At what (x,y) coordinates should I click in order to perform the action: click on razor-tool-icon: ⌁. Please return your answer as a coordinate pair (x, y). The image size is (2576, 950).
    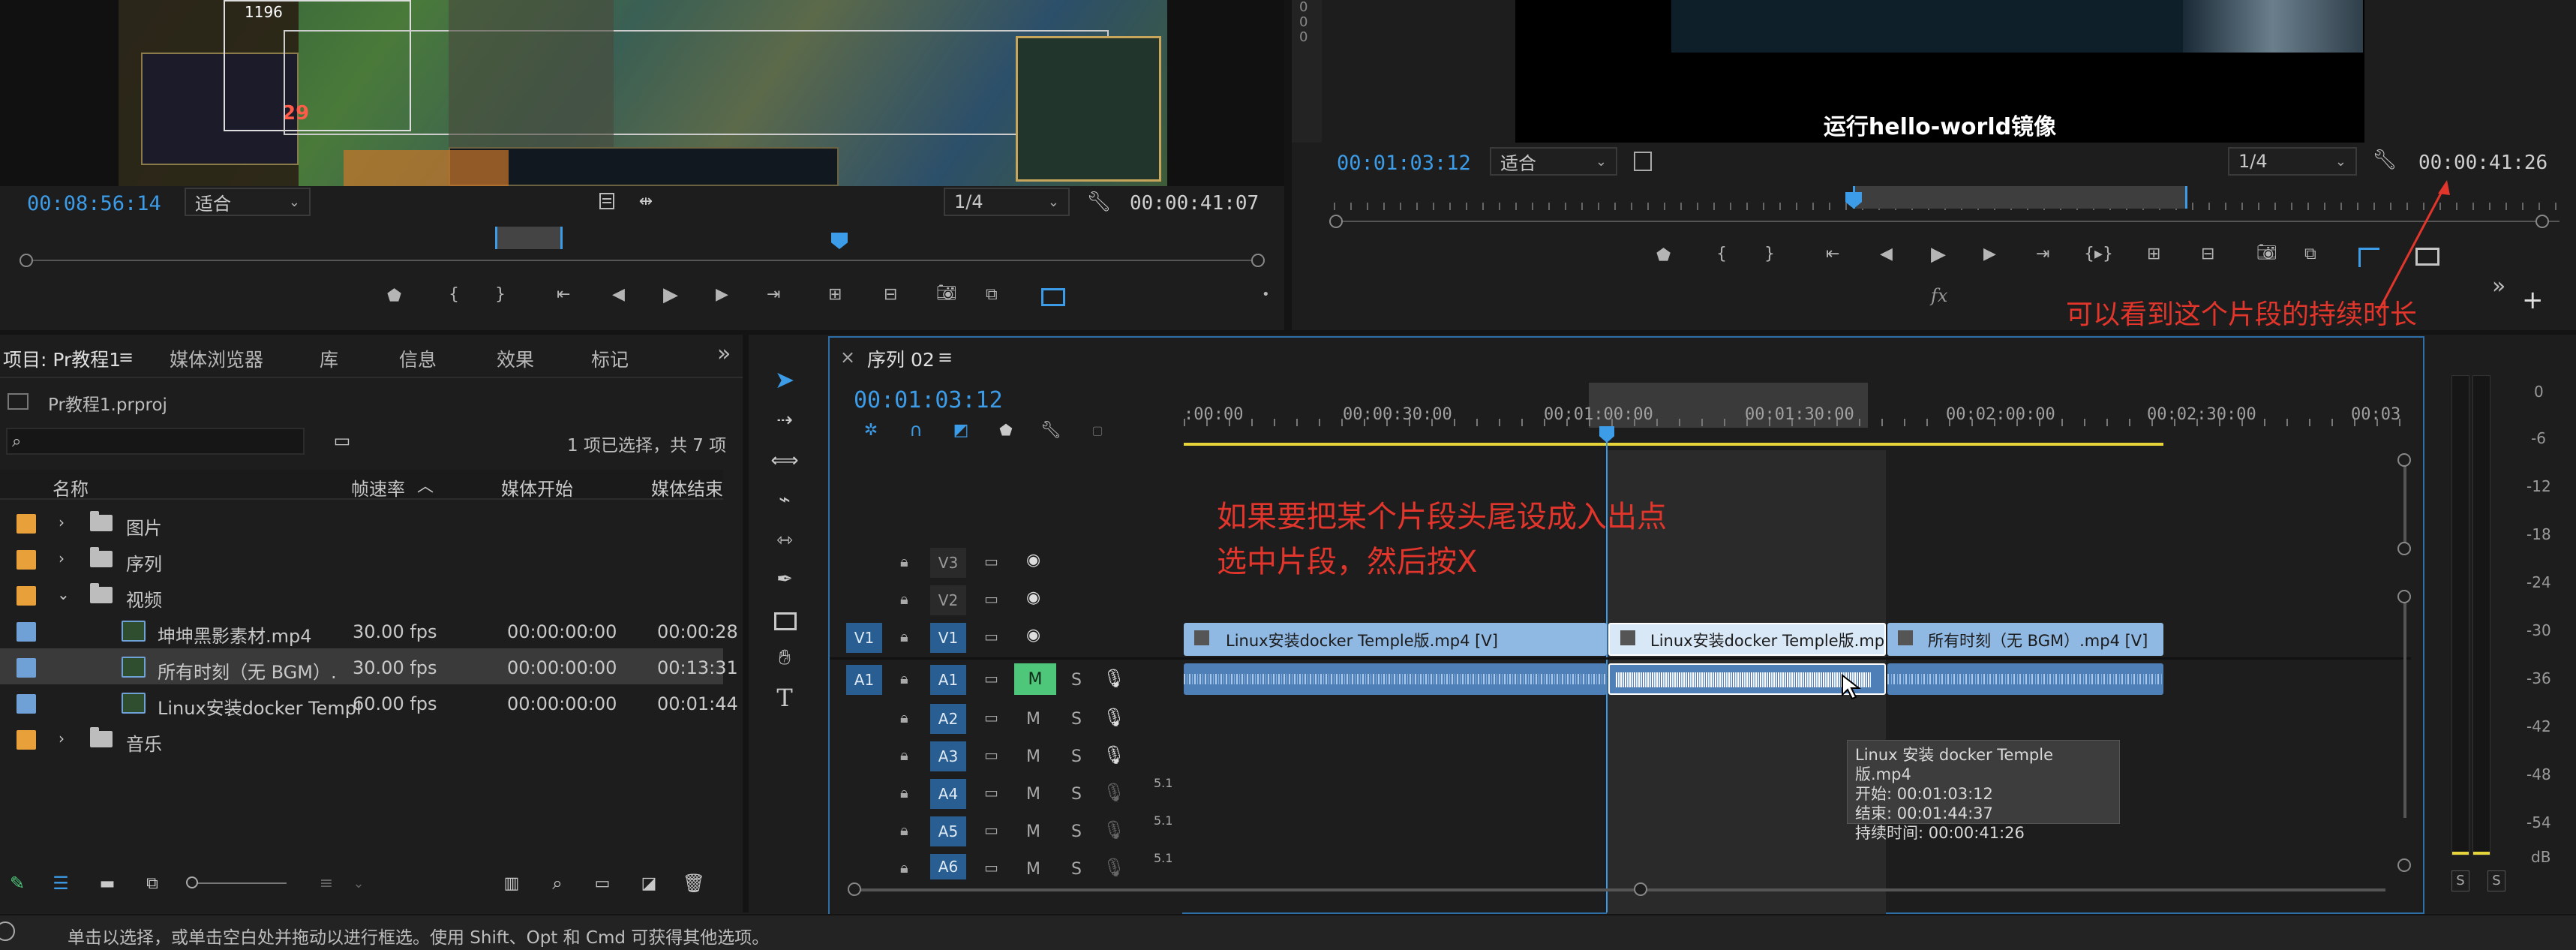
    Looking at the image, I should click on (785, 500).